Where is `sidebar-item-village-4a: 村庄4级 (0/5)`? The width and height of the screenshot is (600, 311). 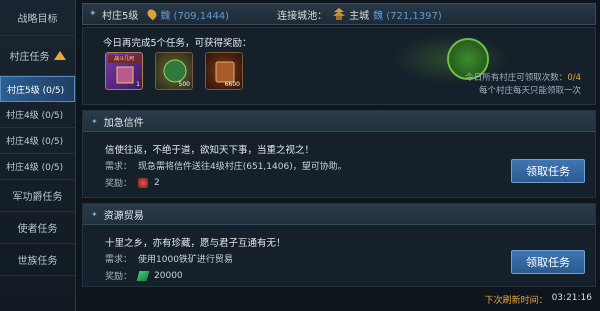 sidebar-item-village-4a: 村庄4级 (0/5) is located at coordinates (37, 115).